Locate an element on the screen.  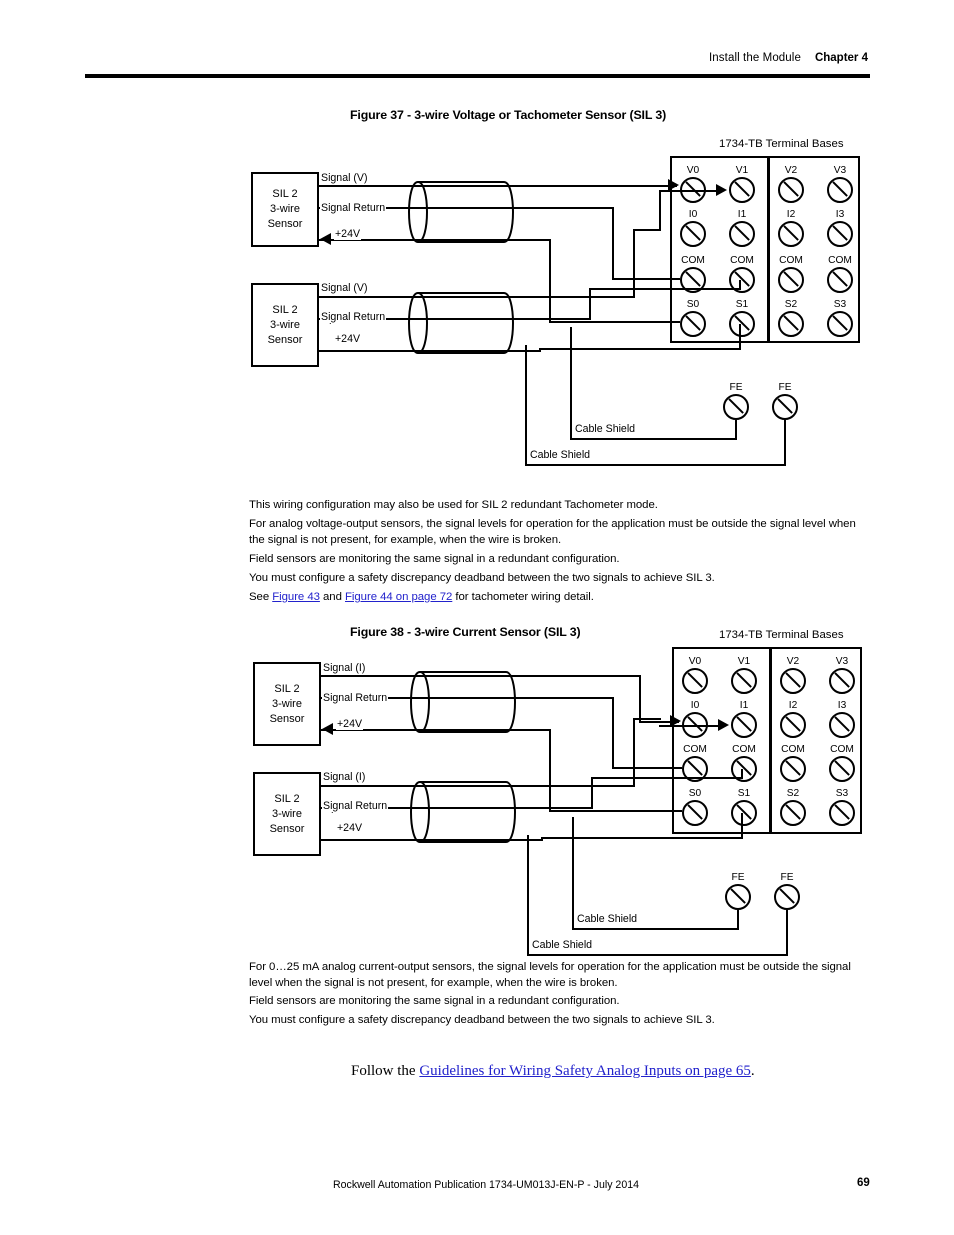
shield-label-1-fig38: Cable Shield is located at coordinates (607, 919).